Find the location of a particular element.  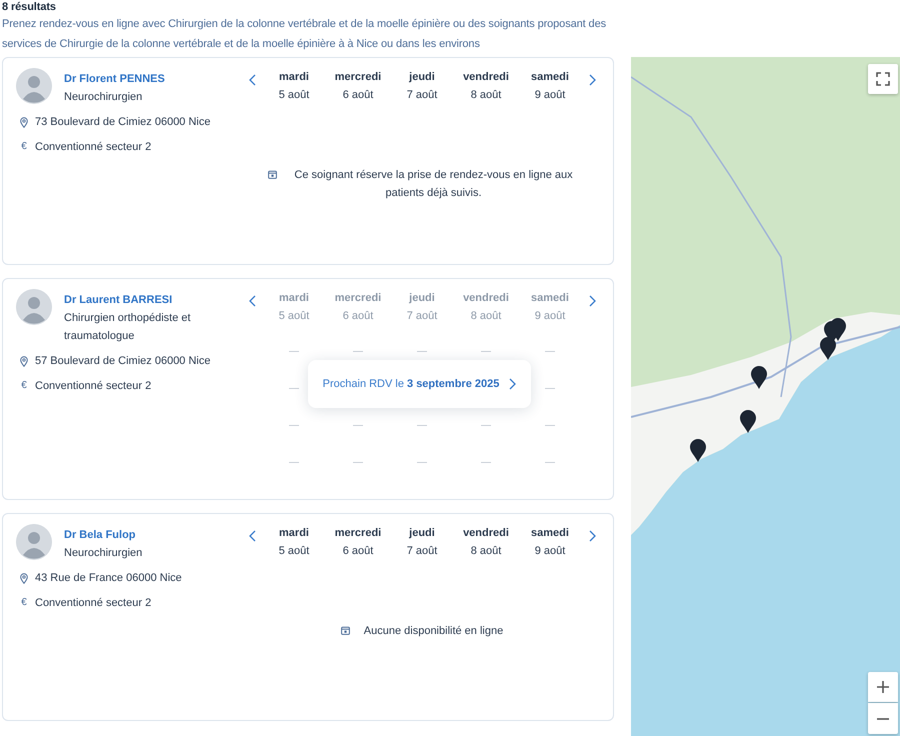

doctor-address: 43 Rue de France 06000 Nice is located at coordinates (108, 578).